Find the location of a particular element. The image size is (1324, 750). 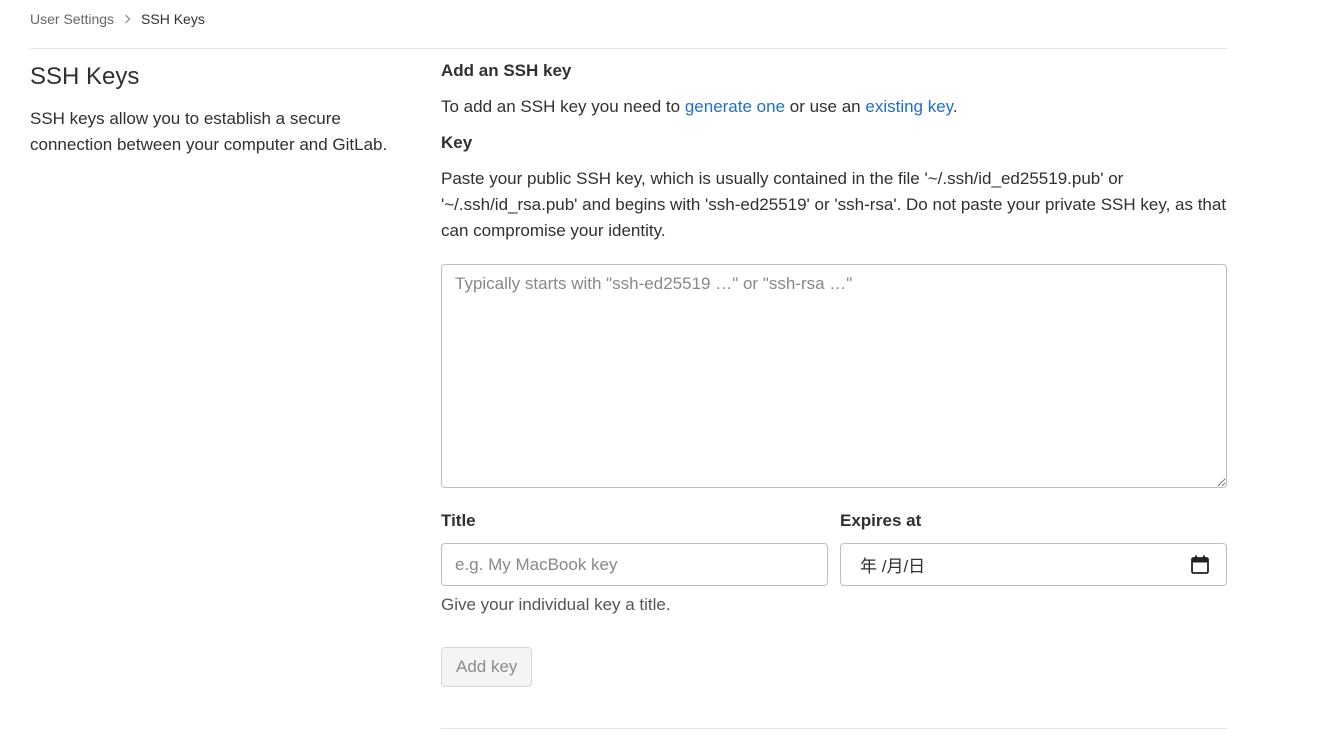

add-key-button: Add key is located at coordinates (487, 667).